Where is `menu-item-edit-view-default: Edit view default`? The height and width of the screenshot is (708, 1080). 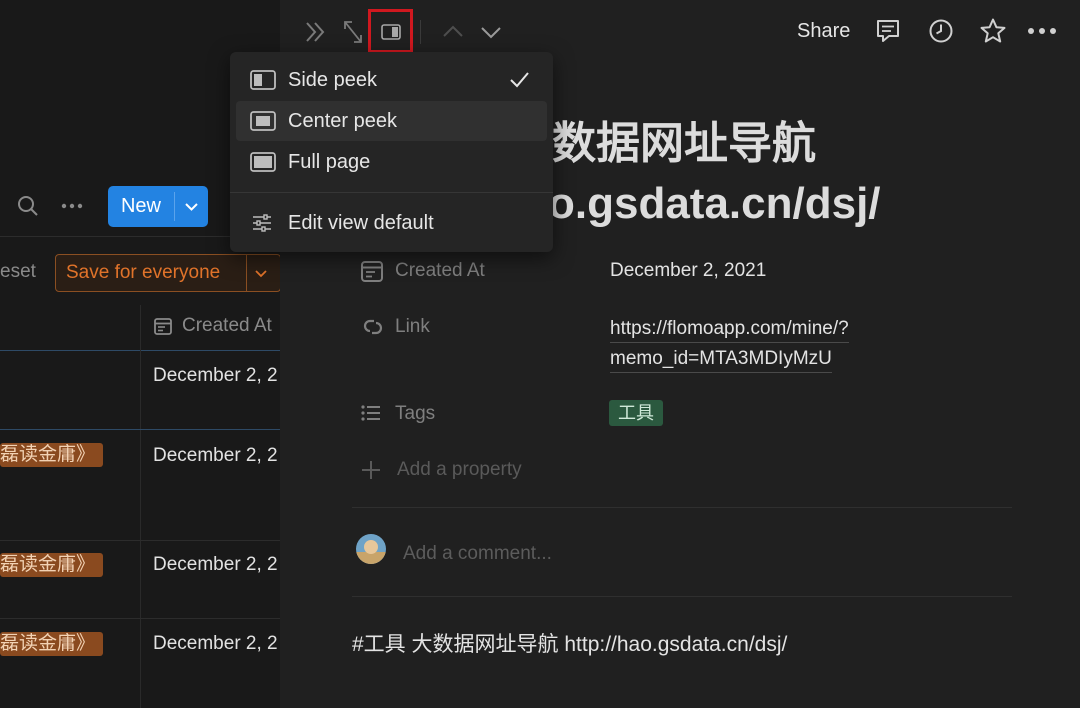 menu-item-edit-view-default: Edit view default is located at coordinates (391, 223).